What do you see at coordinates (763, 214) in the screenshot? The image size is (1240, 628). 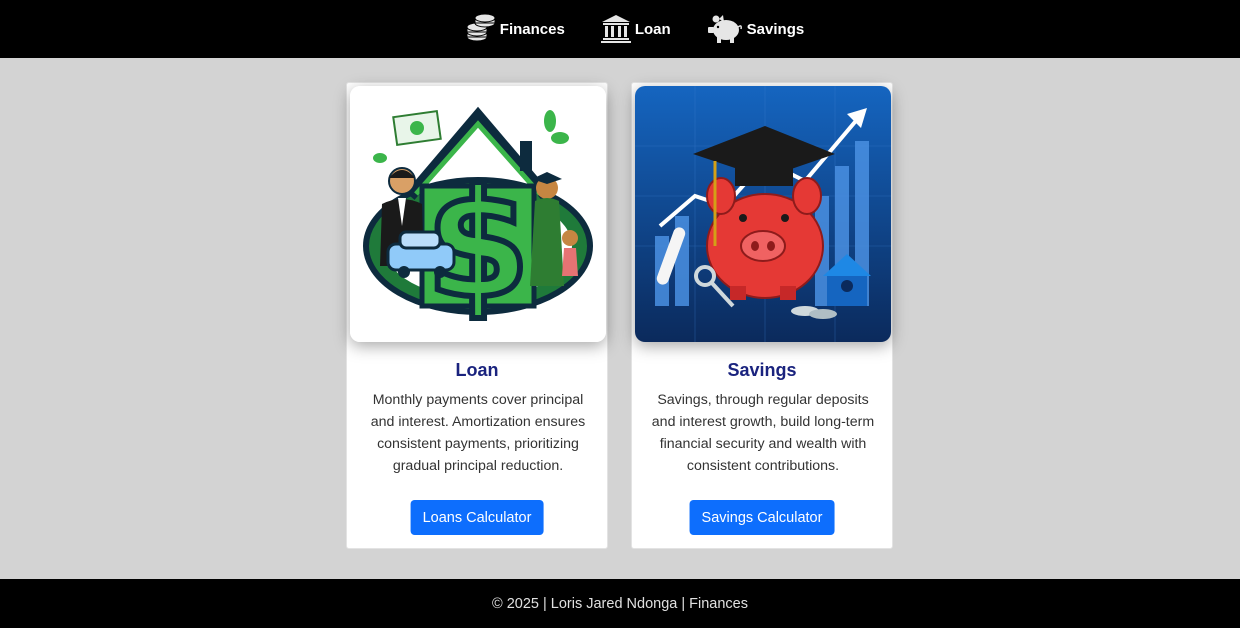 I see `savings-illustration` at bounding box center [763, 214].